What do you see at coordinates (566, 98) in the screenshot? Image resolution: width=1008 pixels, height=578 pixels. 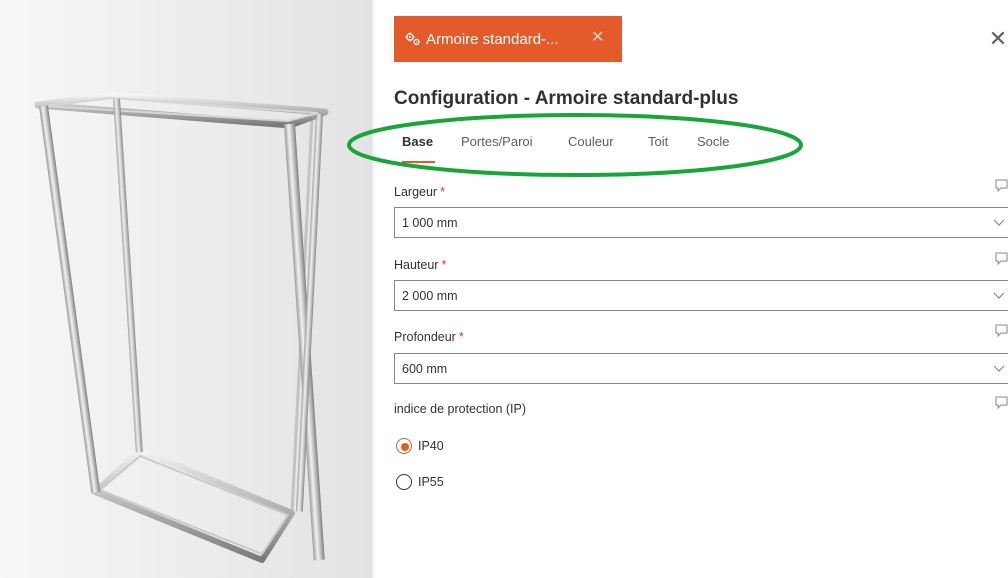 I see `page-title: Configuration - Armoire standard-plus` at bounding box center [566, 98].